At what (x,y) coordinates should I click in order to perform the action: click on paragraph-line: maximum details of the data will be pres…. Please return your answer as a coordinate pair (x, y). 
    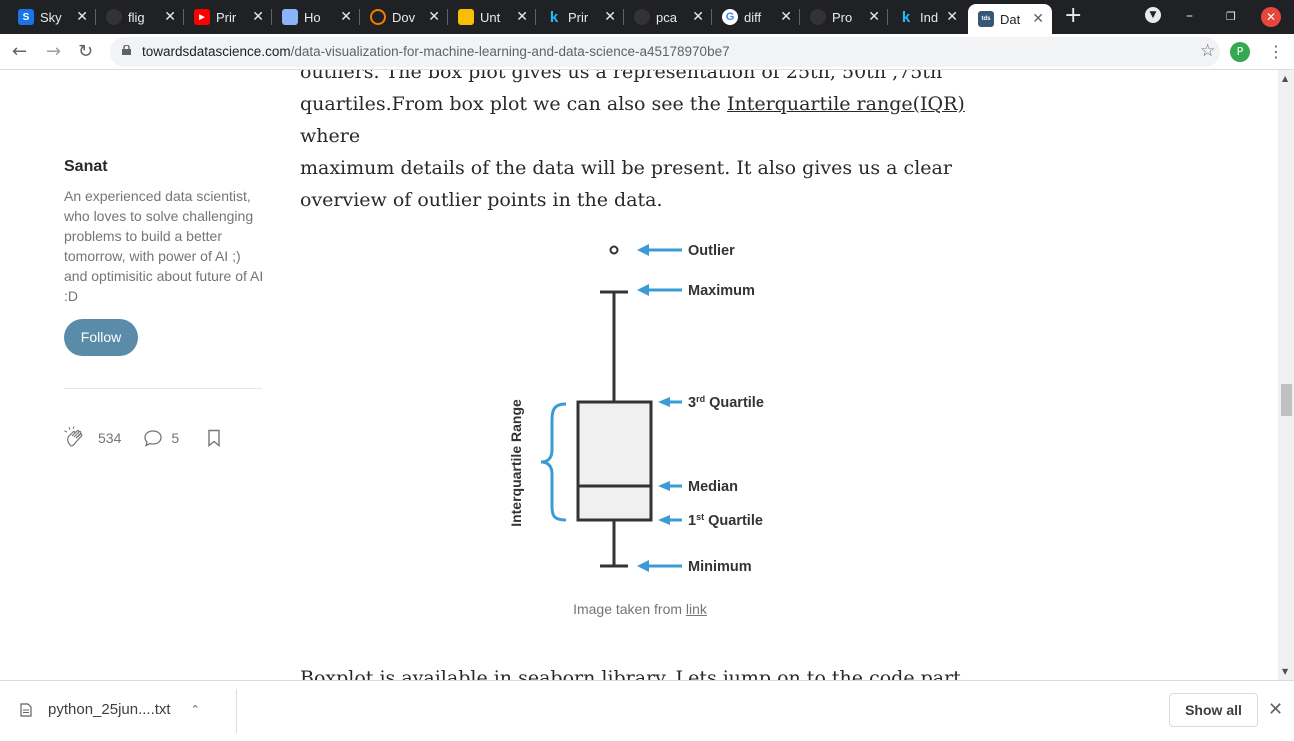
    Looking at the image, I should click on (626, 168).